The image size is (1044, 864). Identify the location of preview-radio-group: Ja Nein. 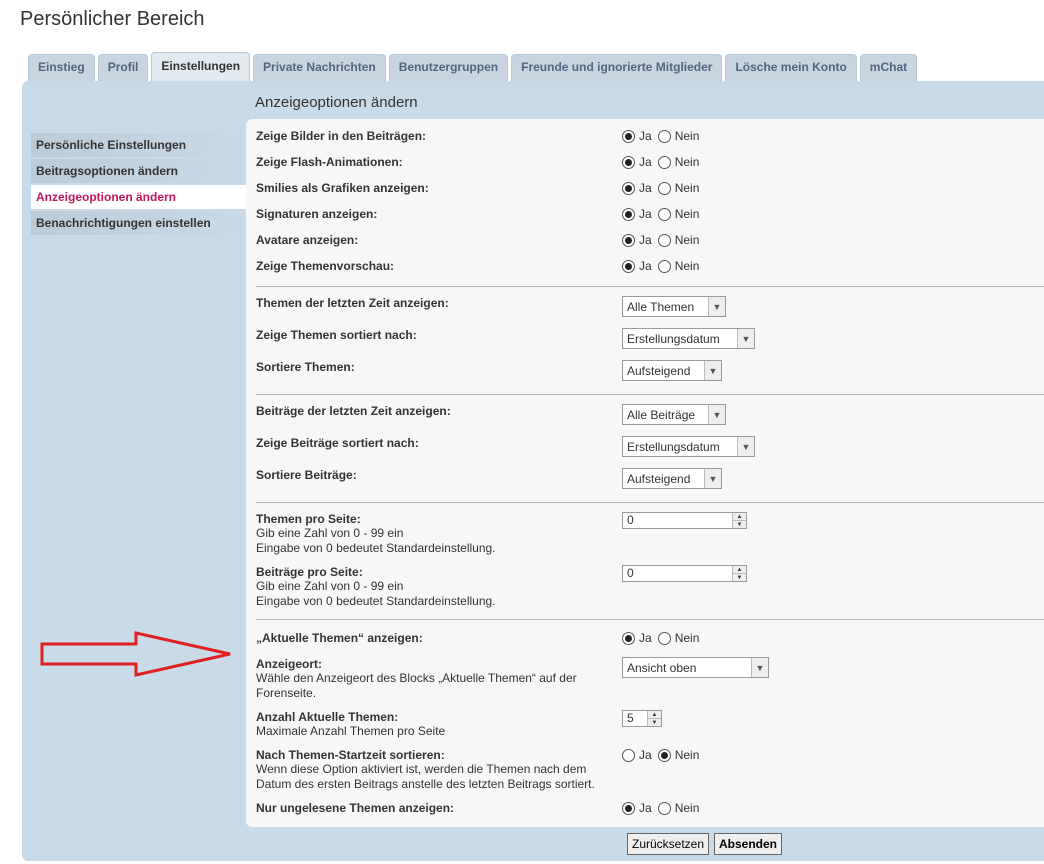
(663, 266).